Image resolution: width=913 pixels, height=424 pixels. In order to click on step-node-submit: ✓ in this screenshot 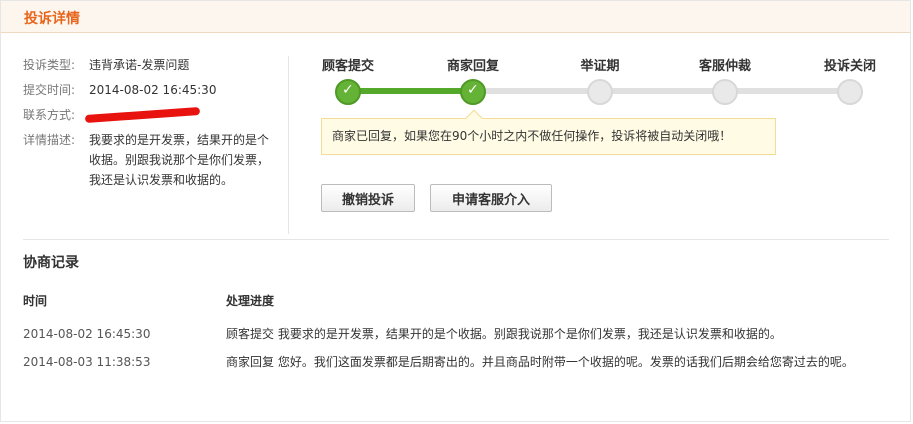, I will do `click(348, 92)`.